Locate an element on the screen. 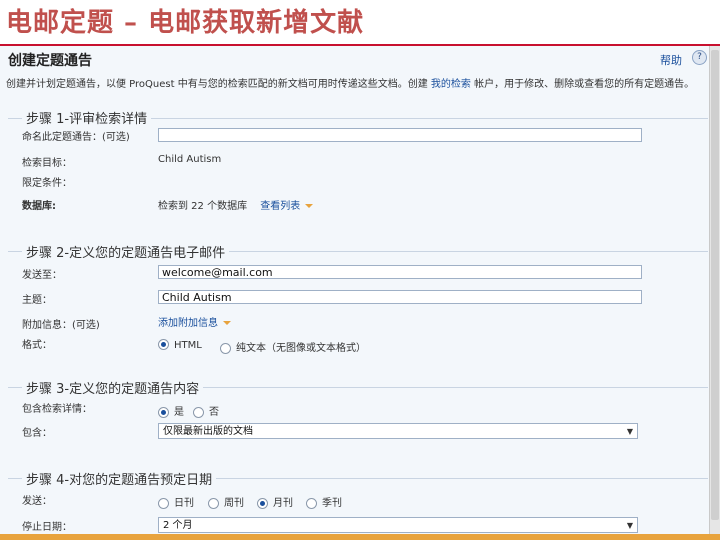 The width and height of the screenshot is (720, 540). database-info: 检索到 22 个数据库 查看列表 is located at coordinates (236, 204).